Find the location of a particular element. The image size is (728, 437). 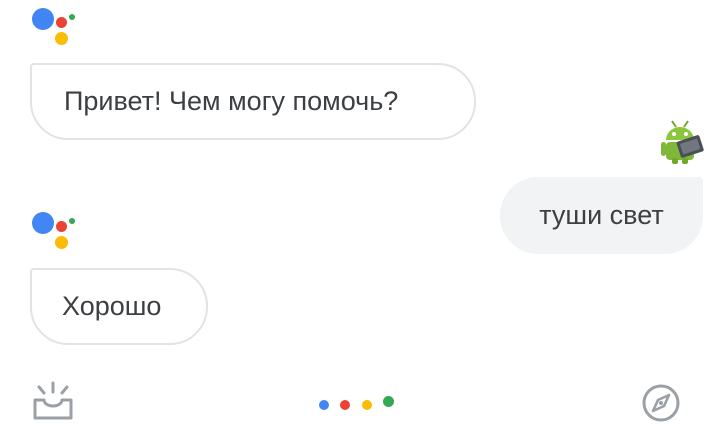

red-dot is located at coordinates (345, 405).